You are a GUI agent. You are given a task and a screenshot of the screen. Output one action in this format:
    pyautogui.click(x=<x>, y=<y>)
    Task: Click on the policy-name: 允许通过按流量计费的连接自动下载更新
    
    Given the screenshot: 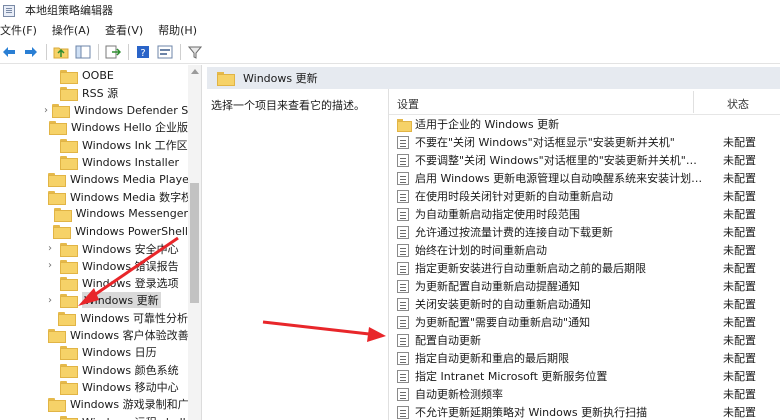 What is the action you would take?
    pyautogui.click(x=514, y=232)
    